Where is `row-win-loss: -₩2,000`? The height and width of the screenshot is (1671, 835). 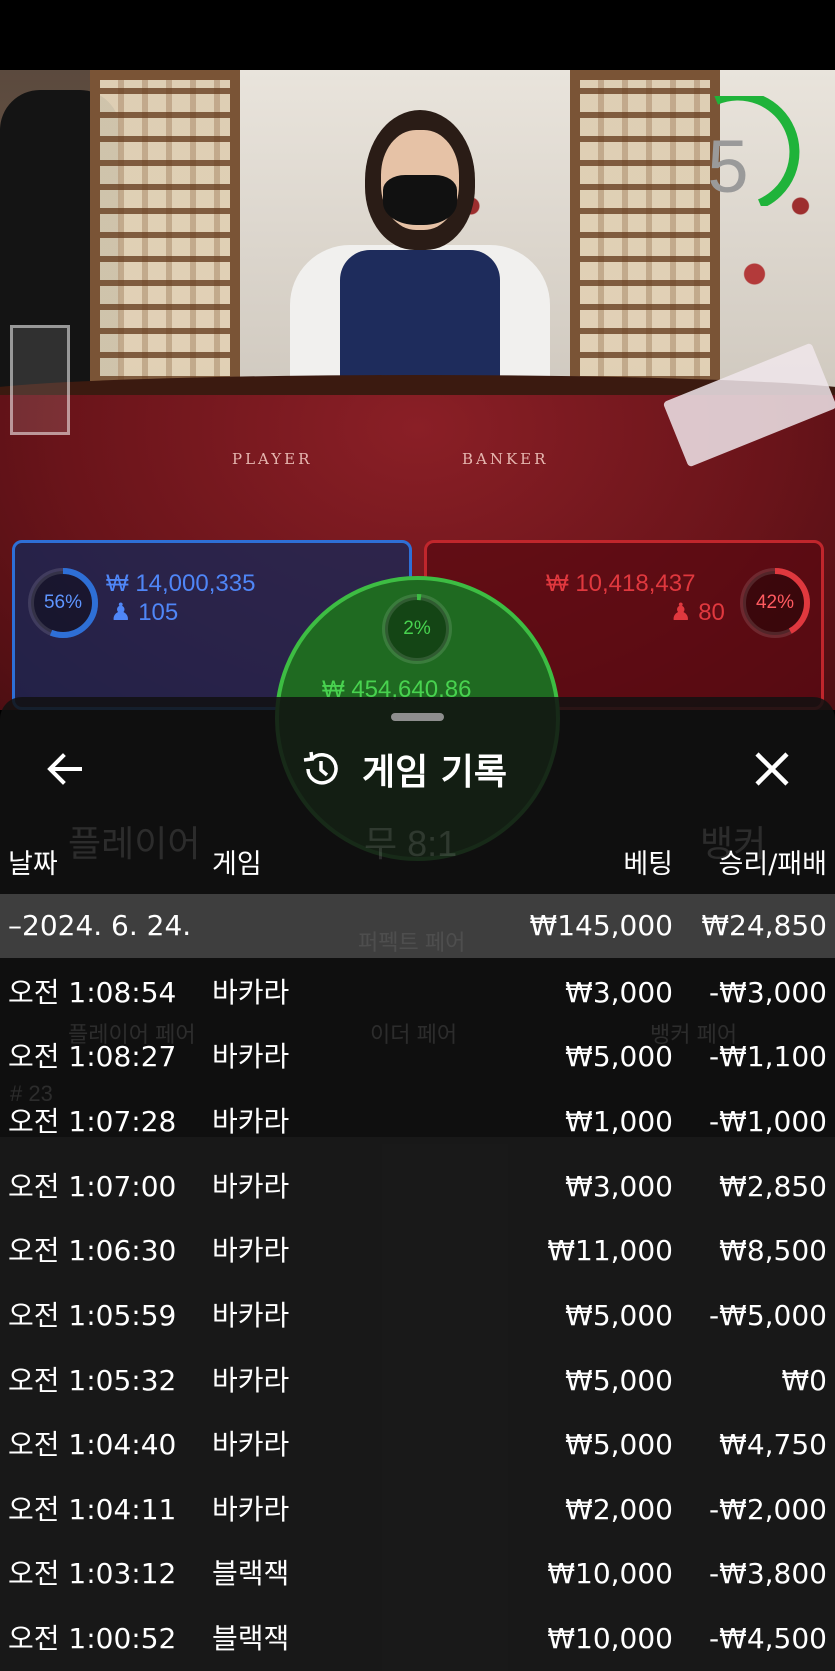 row-win-loss: -₩2,000 is located at coordinates (768, 1509).